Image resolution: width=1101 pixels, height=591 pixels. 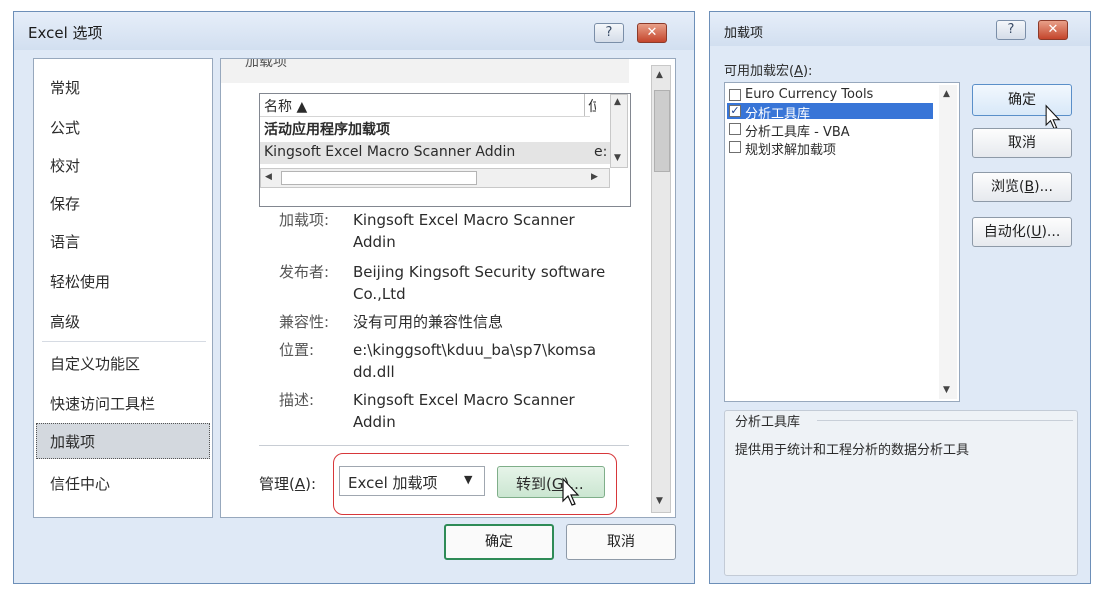 I want to click on addins-cancel-label: 取消, so click(x=1022, y=143).